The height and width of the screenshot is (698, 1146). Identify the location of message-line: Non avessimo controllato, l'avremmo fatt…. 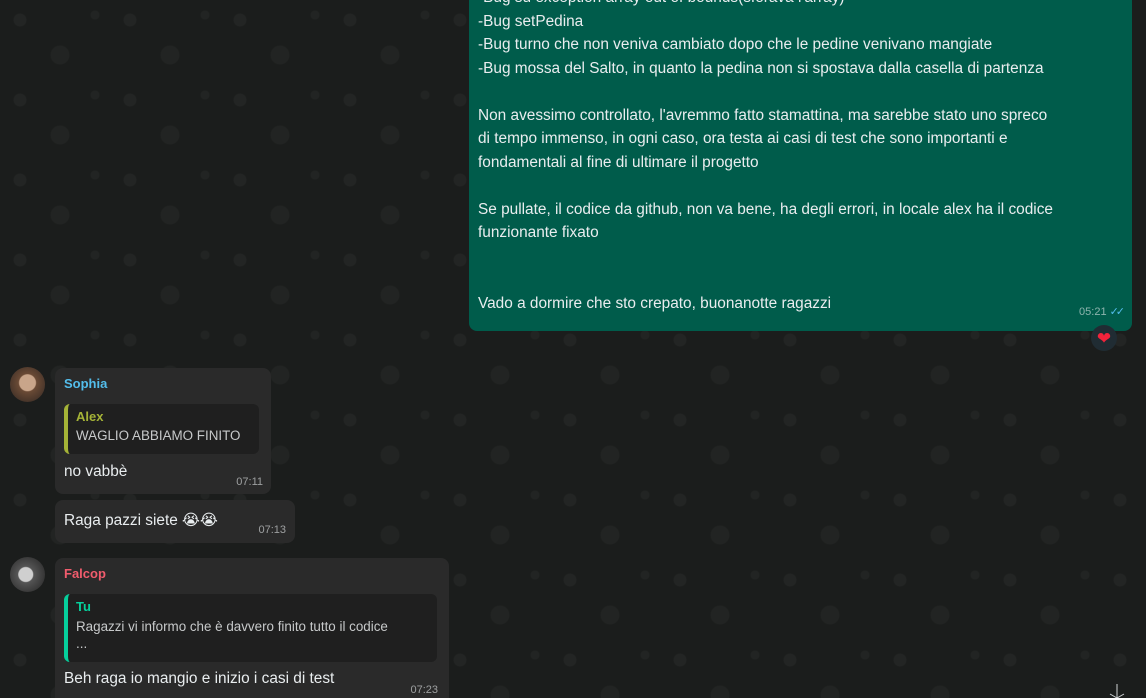
(763, 115).